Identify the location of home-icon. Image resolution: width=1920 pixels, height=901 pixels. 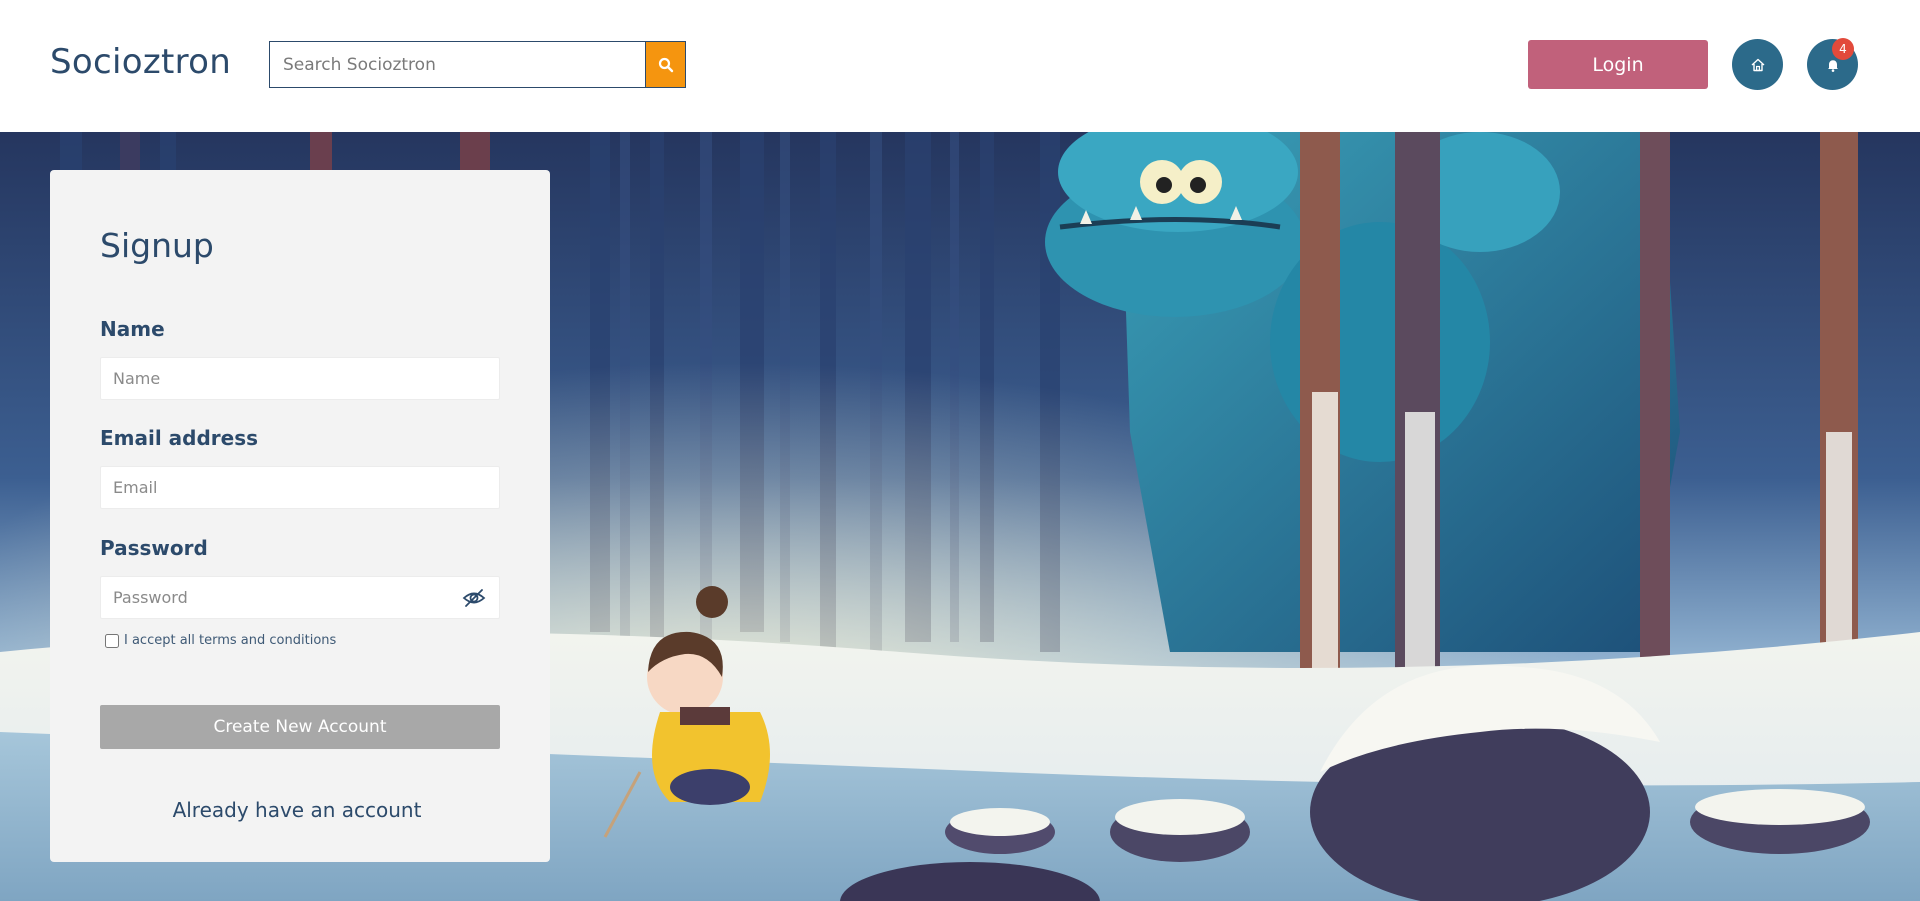
(1757, 64).